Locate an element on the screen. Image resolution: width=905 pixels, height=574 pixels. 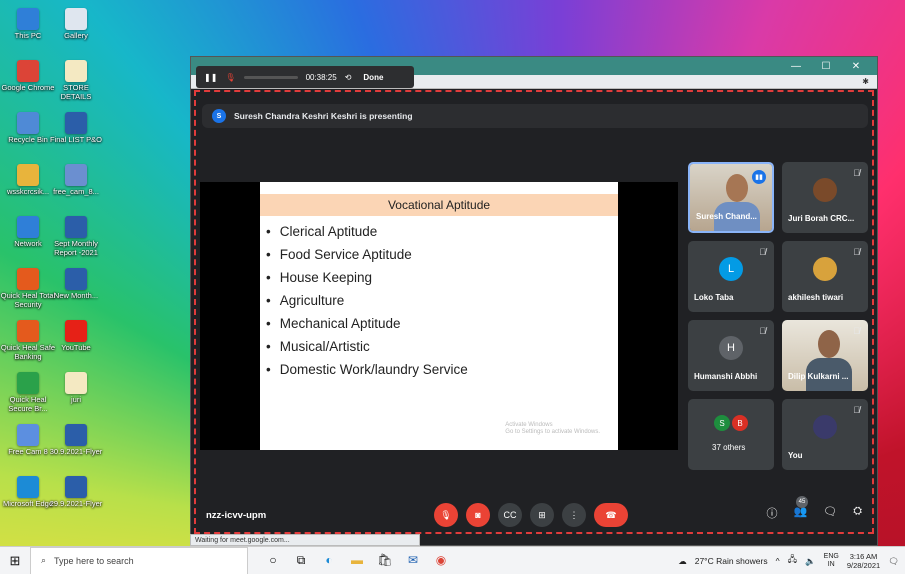
activities-icon: ⛭ is located at coordinates (857, 513).